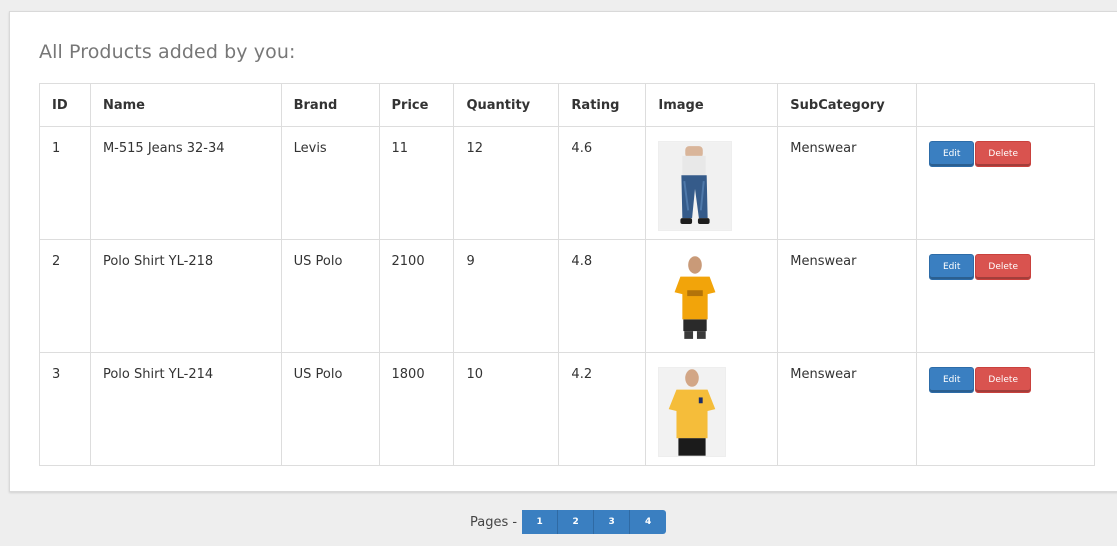 This screenshot has height=546, width=1117. What do you see at coordinates (416, 105) in the screenshot?
I see `header-price: Price` at bounding box center [416, 105].